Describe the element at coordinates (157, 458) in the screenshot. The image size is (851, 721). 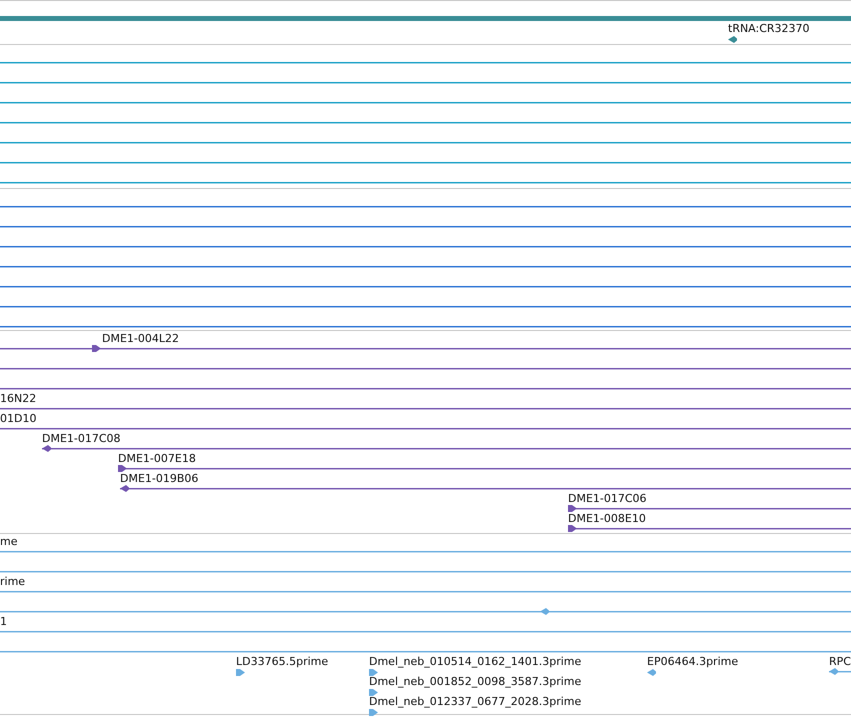
I see `feature-label: DME1-007E18` at that location.